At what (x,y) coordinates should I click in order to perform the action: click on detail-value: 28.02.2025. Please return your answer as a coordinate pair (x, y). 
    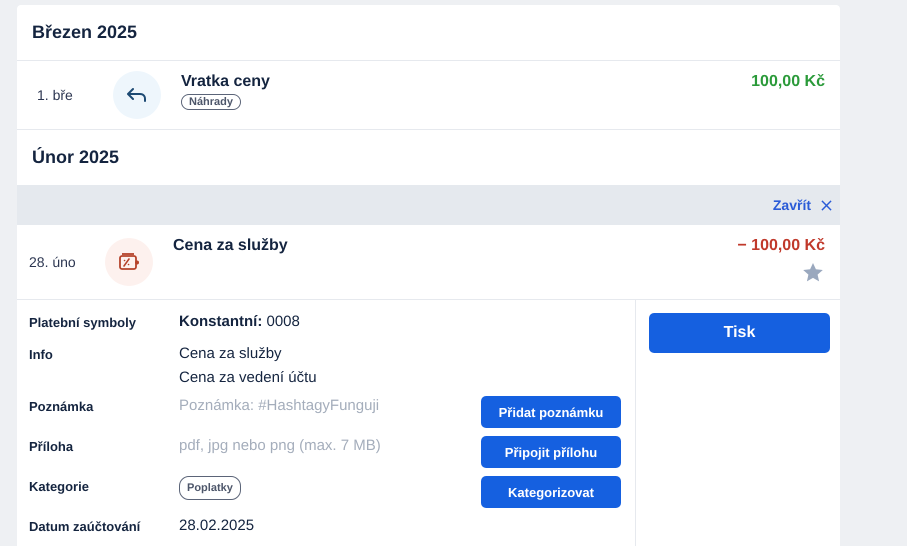
    Looking at the image, I should click on (216, 526).